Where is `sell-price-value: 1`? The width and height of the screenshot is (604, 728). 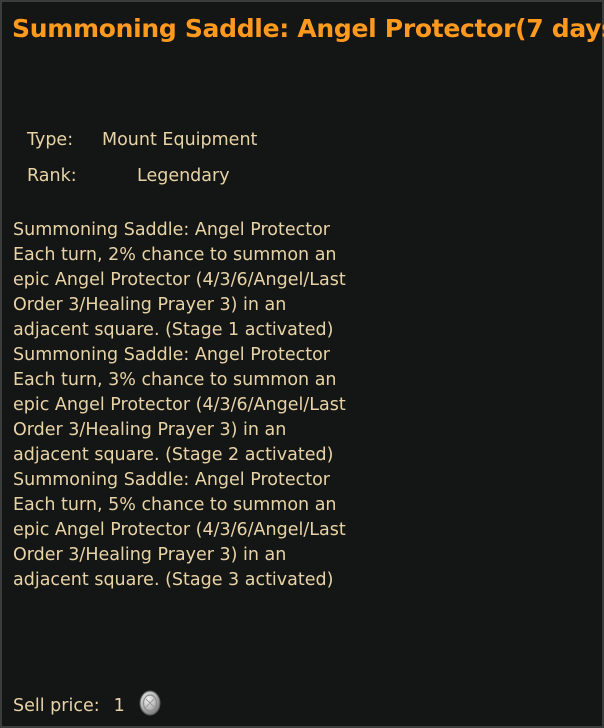
sell-price-value: 1 is located at coordinates (119, 706).